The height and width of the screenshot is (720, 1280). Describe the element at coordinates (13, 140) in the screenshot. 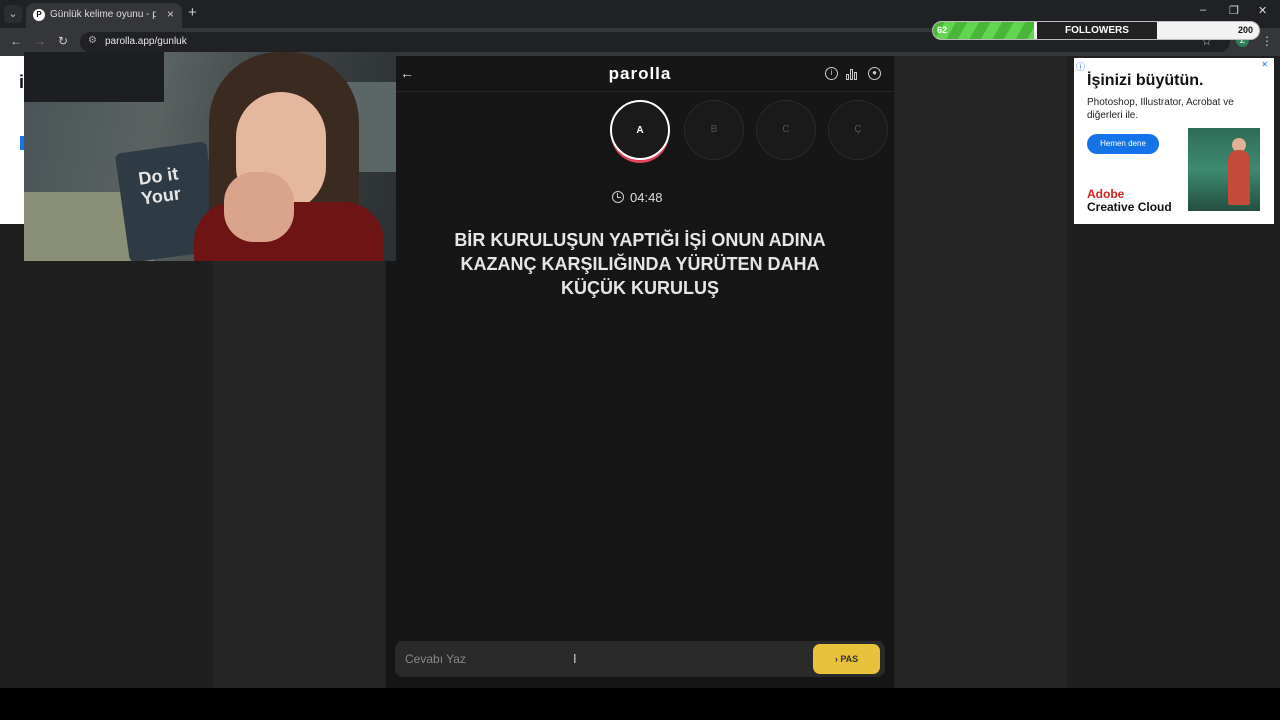

I see `left-ad: i` at that location.